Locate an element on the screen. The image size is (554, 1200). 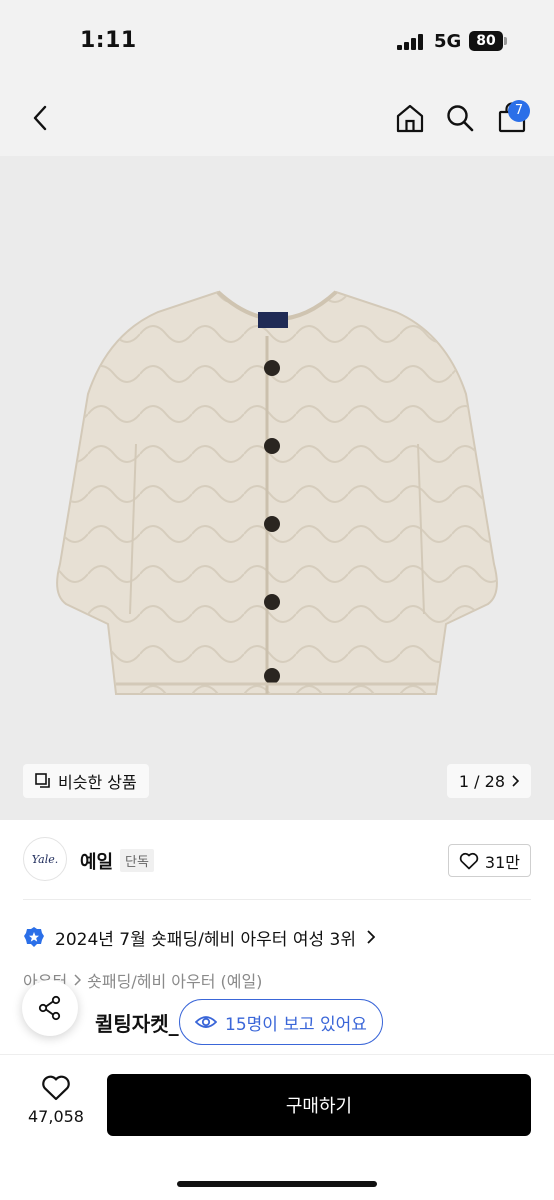
share-icon is located at coordinates (49, 1008).